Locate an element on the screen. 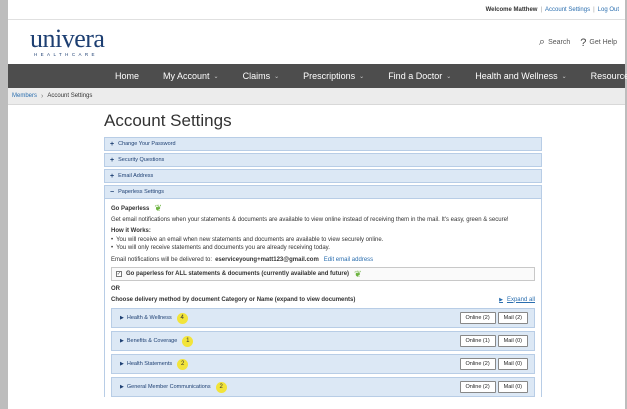 This screenshot has width=627, height=409. nav-health-and-wellness-label: Health and Wellness is located at coordinates (516, 76).